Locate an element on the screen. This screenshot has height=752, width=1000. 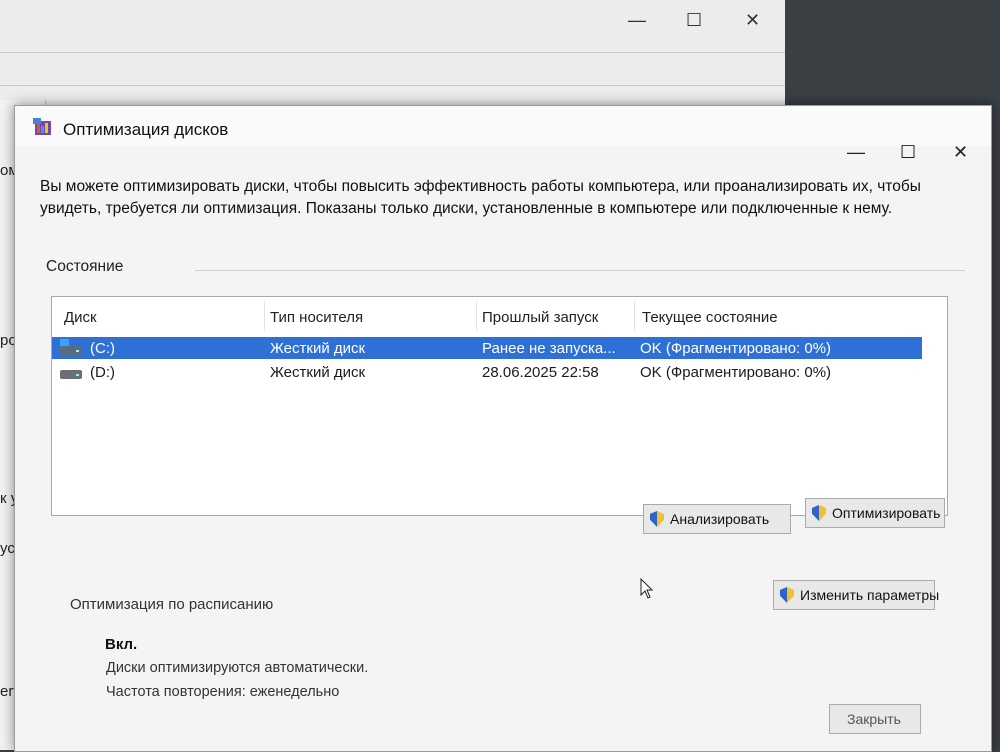
minimize-button: — is located at coordinates (856, 152).